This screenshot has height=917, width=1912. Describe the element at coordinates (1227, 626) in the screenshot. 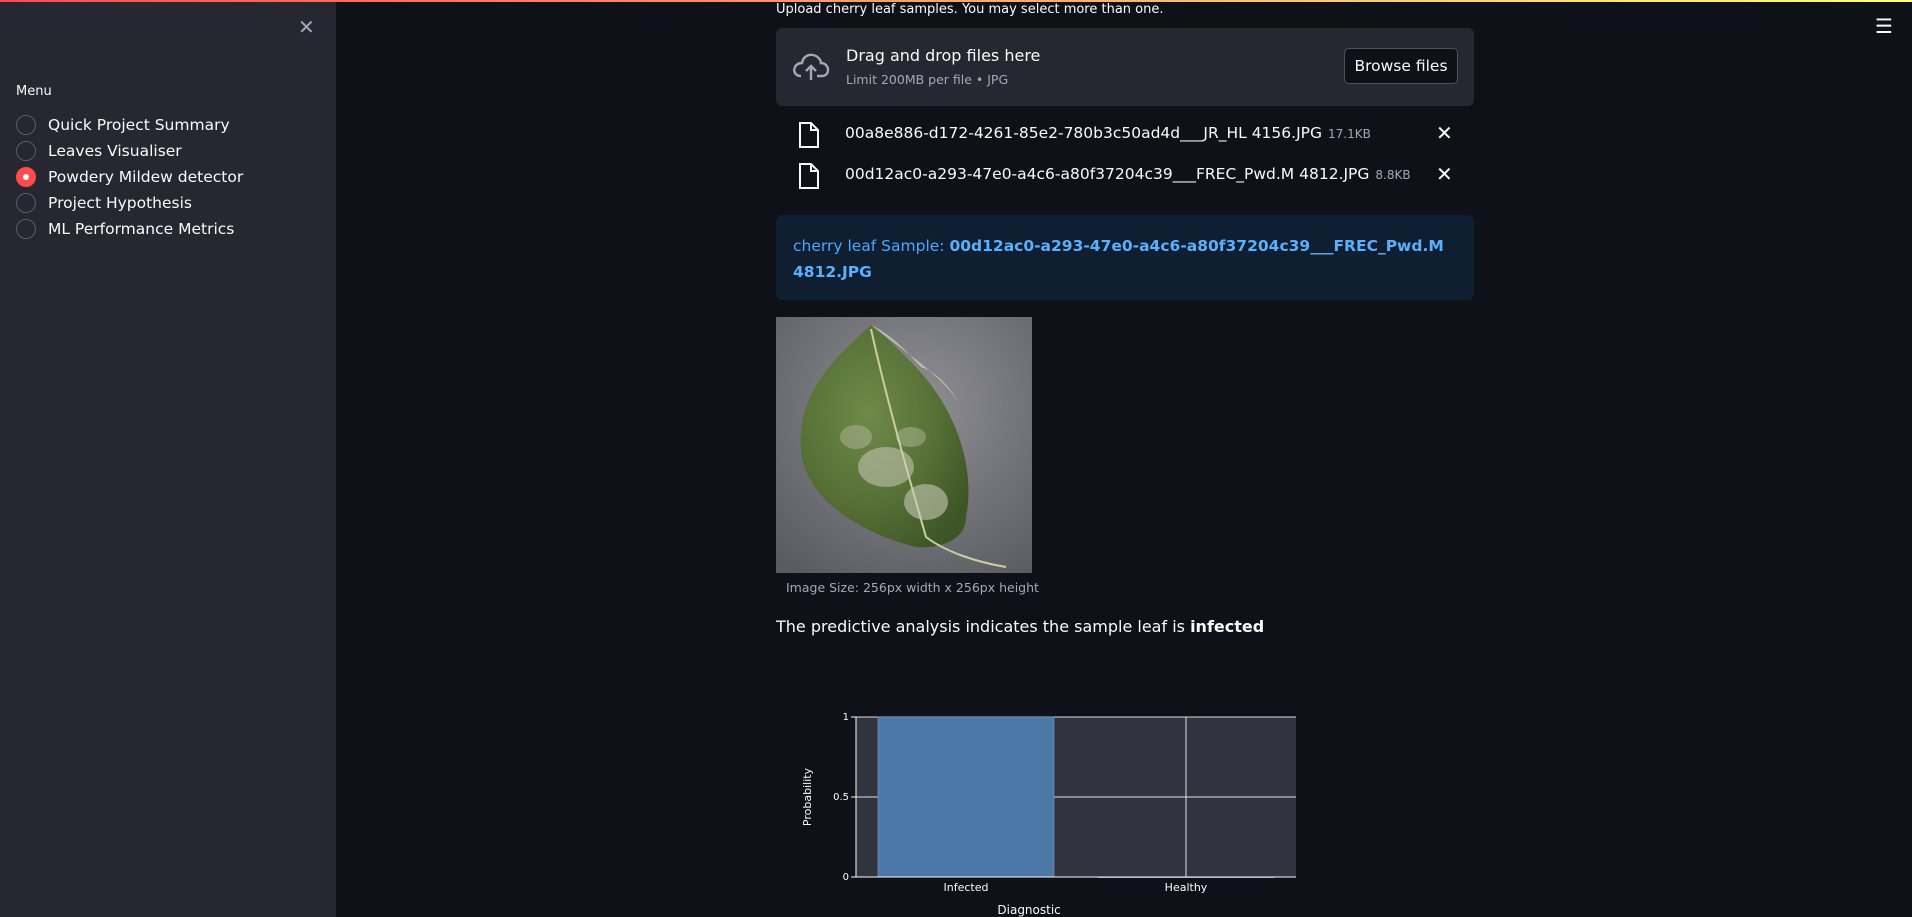

I see `prediction-value: infected` at that location.